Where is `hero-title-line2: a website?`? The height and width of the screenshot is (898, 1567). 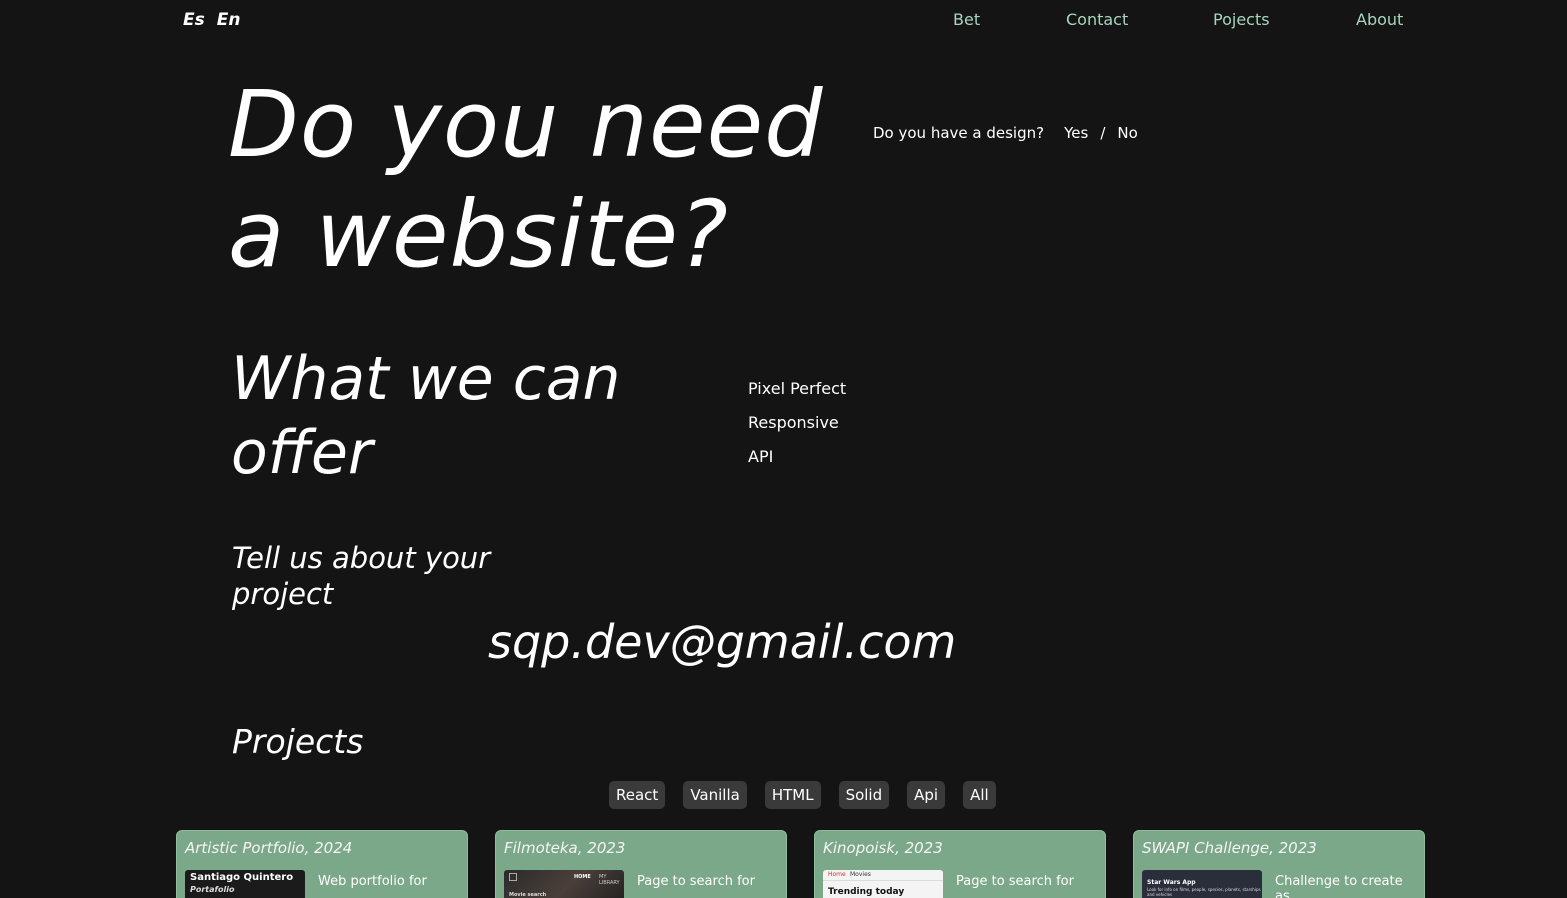
hero-title-line2: a website? is located at coordinates (478, 234).